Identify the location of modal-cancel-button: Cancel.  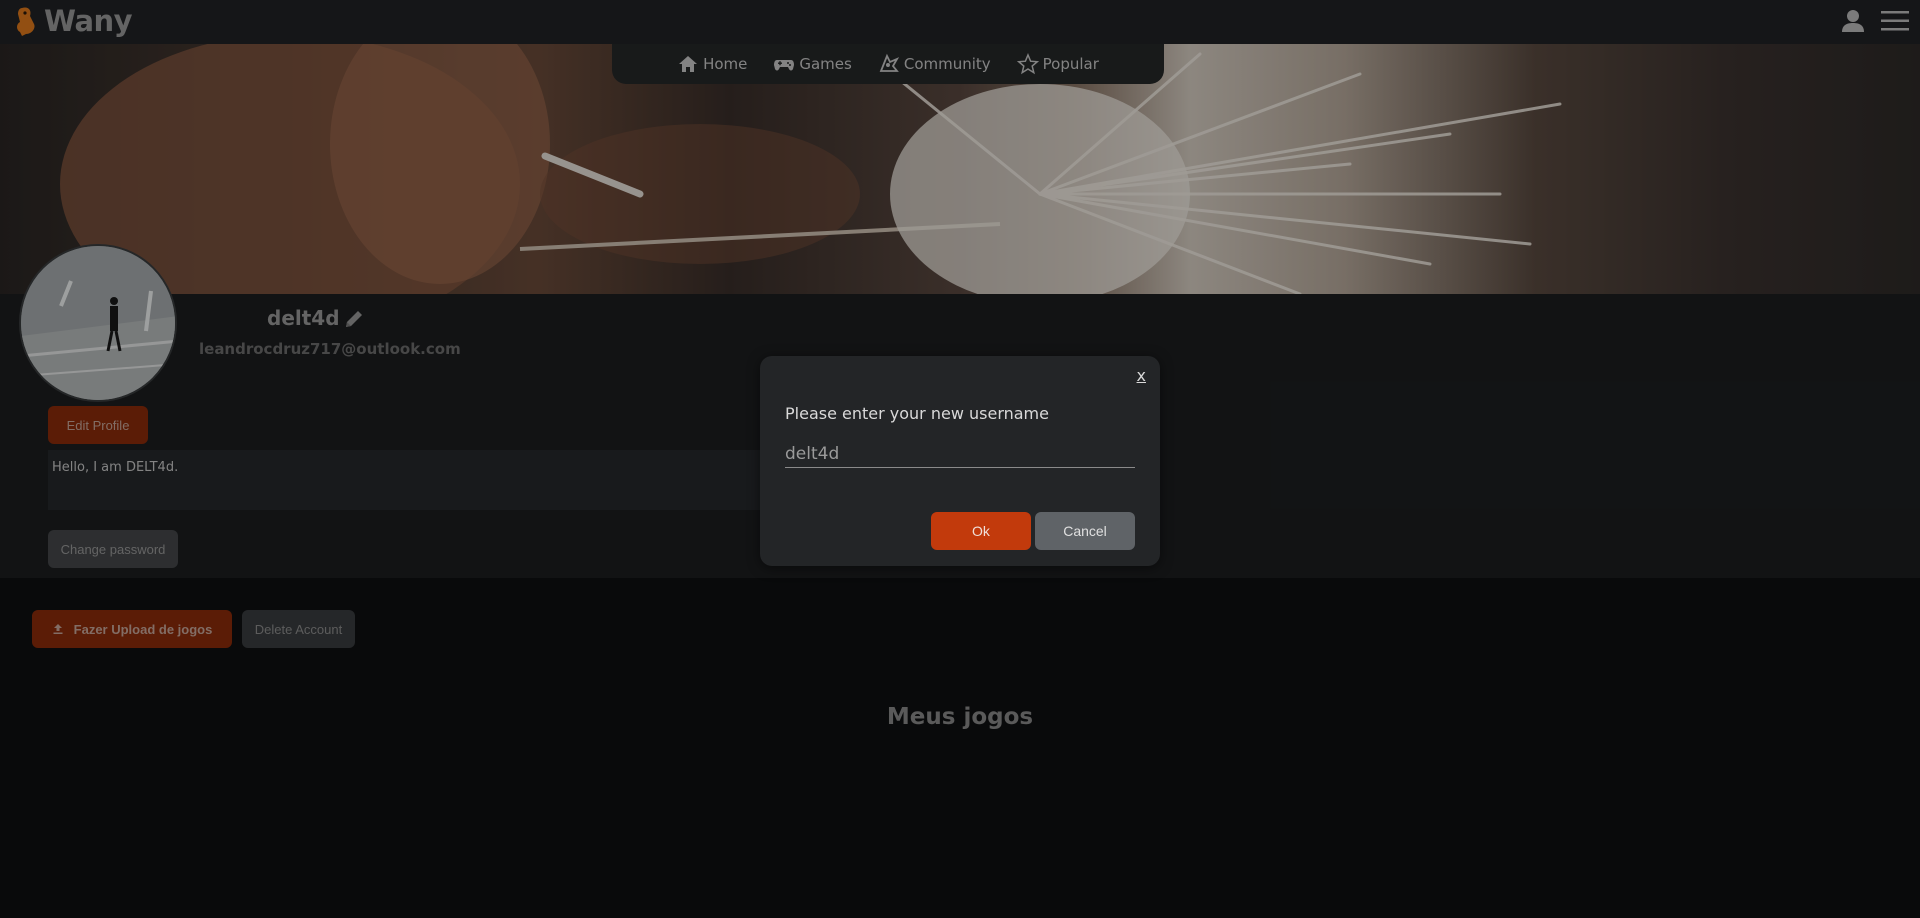
(1085, 531).